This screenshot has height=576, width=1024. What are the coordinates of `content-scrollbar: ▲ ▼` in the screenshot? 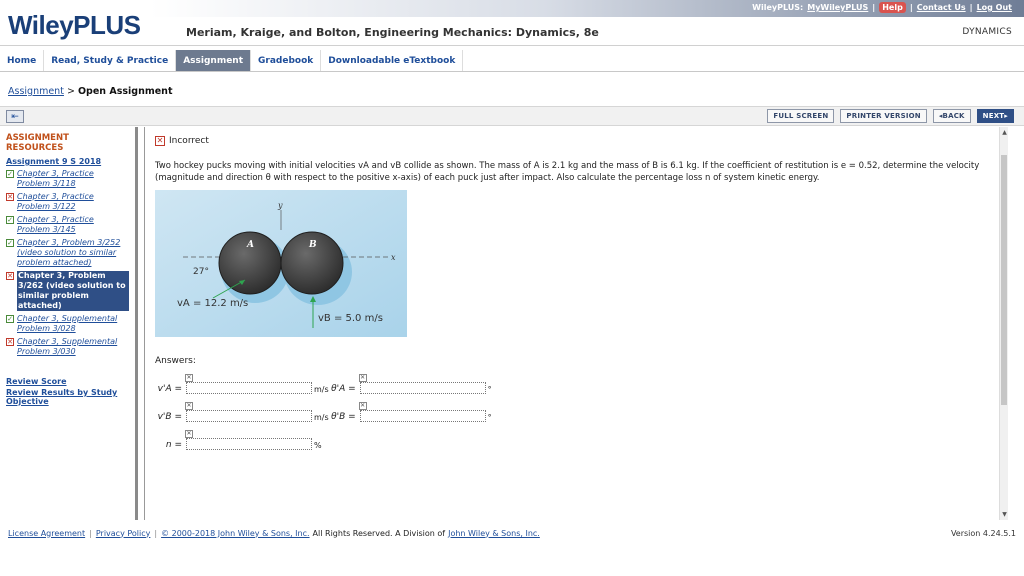 It's located at (1003, 323).